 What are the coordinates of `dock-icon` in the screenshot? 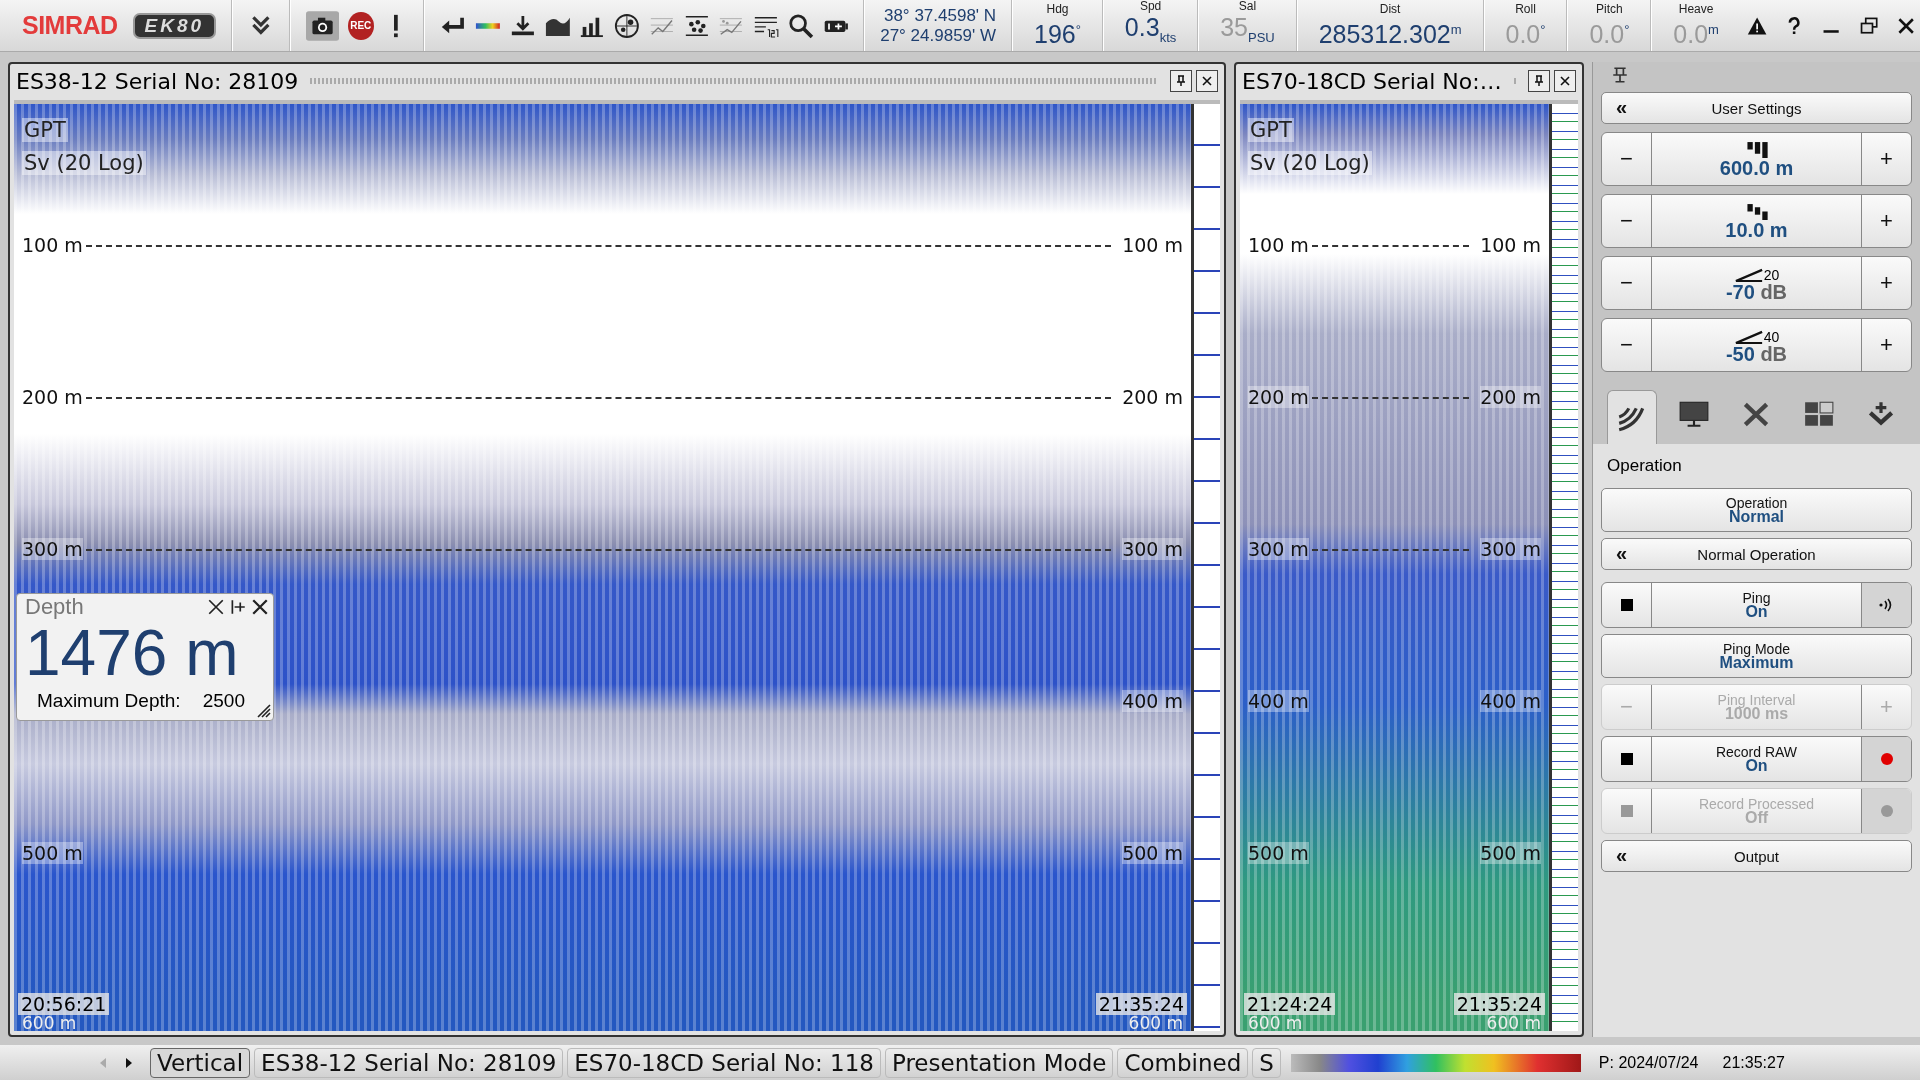 It's located at (238, 607).